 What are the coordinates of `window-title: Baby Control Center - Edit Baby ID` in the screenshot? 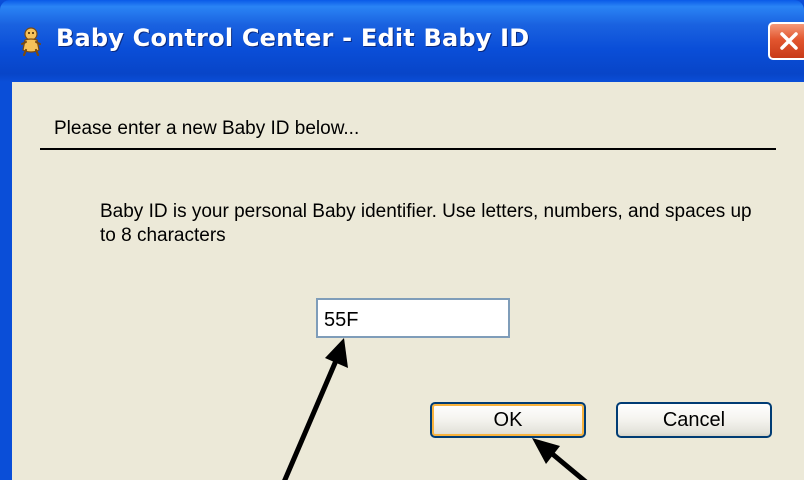 It's located at (293, 38).